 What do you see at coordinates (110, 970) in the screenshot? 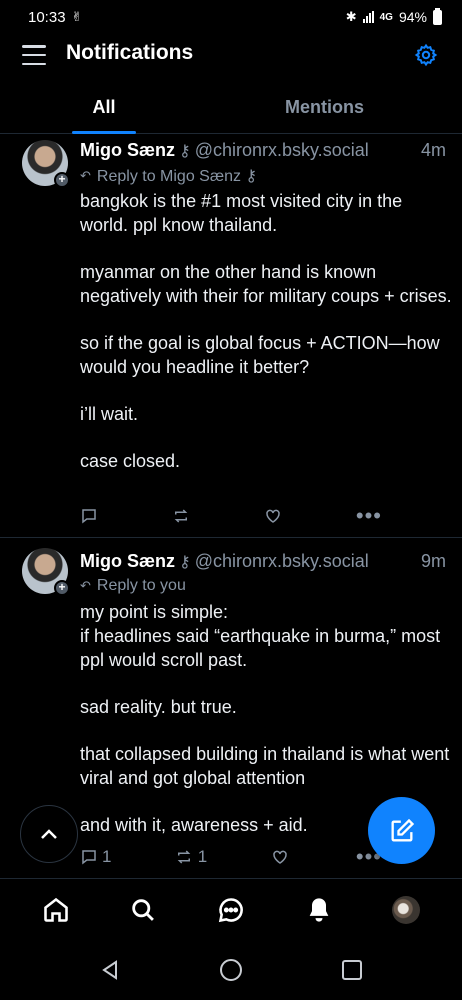
I see `back-icon` at bounding box center [110, 970].